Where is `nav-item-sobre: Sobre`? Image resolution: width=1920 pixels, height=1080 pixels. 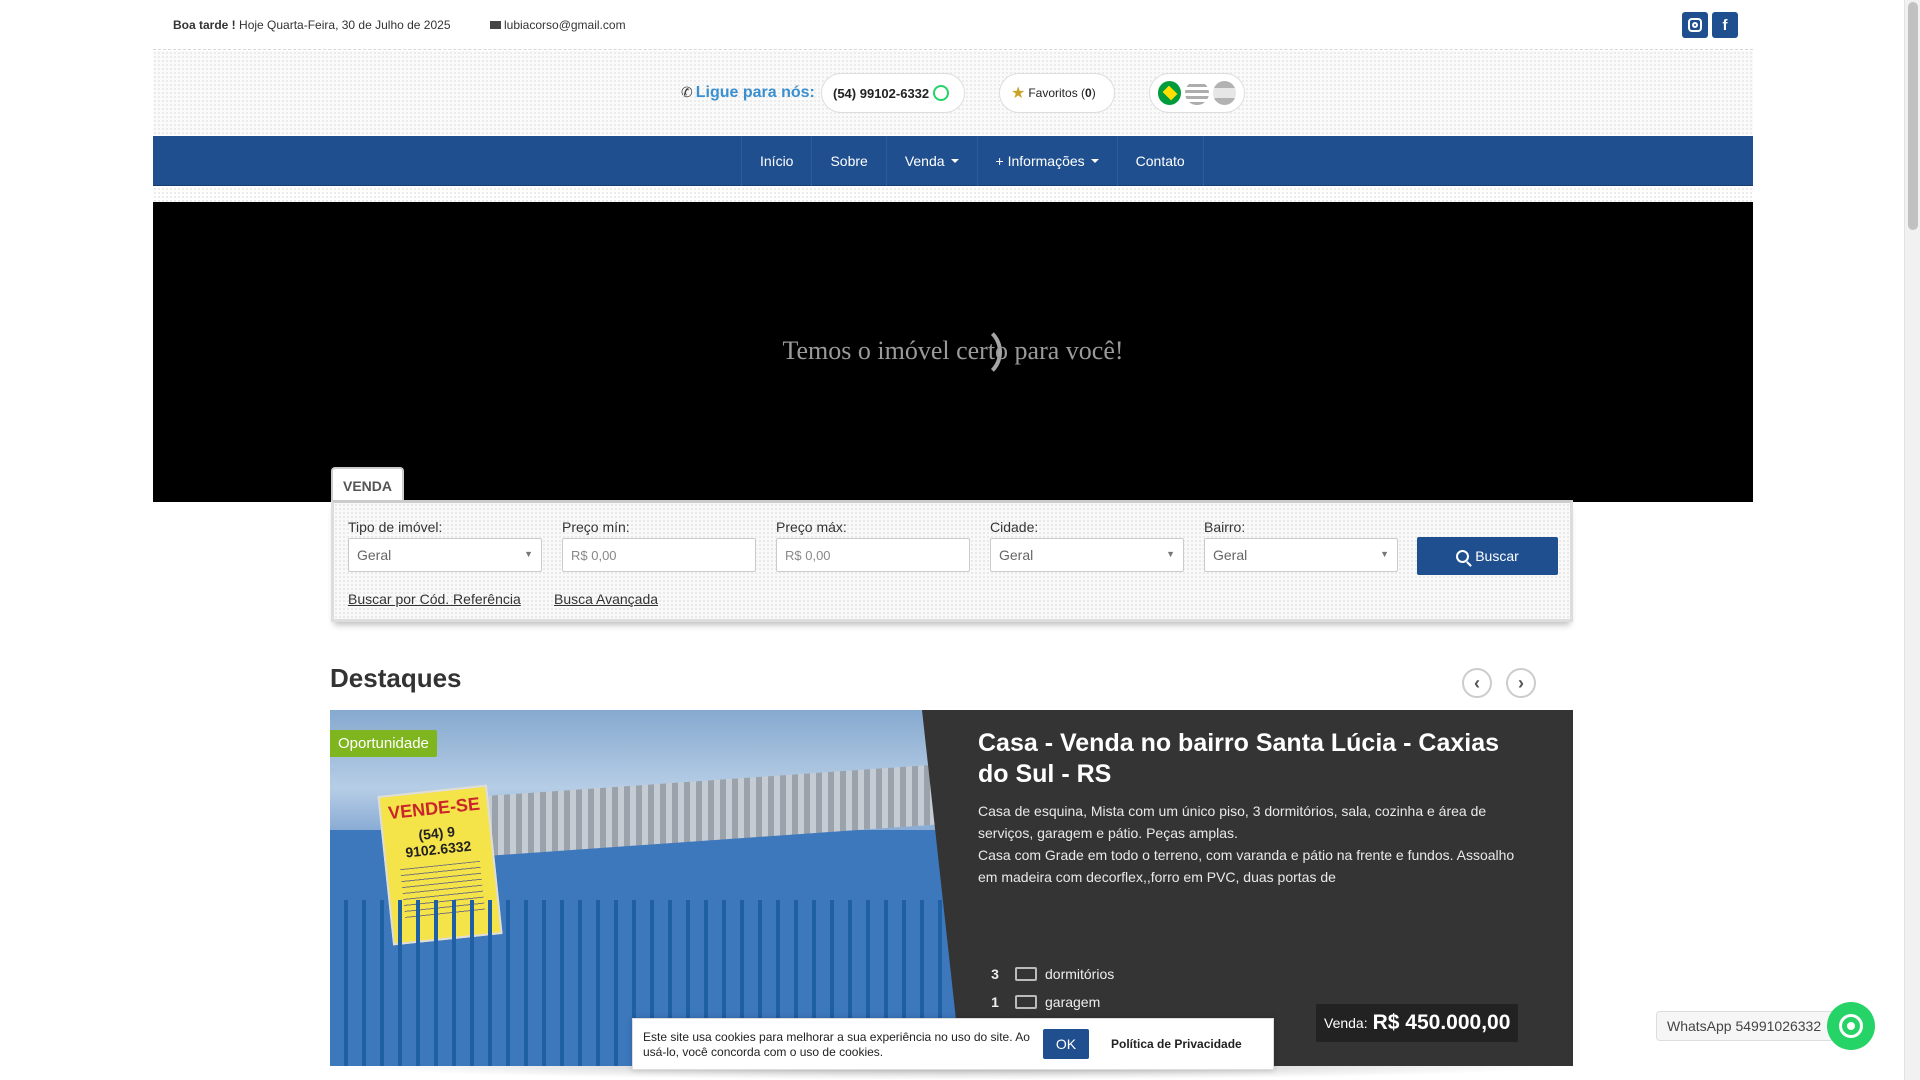 nav-item-sobre: Sobre is located at coordinates (849, 161).